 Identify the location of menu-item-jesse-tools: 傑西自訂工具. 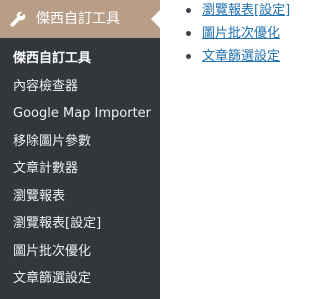
(80, 19).